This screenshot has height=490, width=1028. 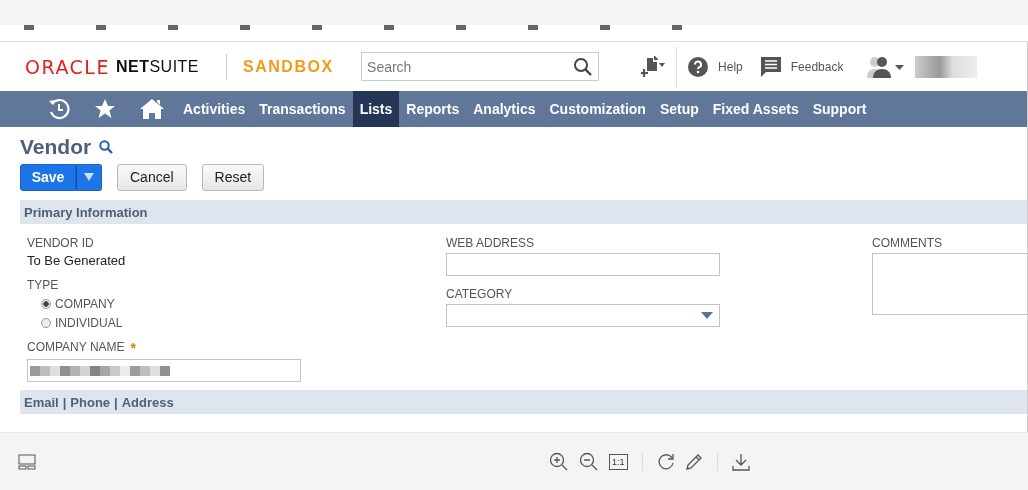 I want to click on nav-tab: Lists, so click(x=376, y=109).